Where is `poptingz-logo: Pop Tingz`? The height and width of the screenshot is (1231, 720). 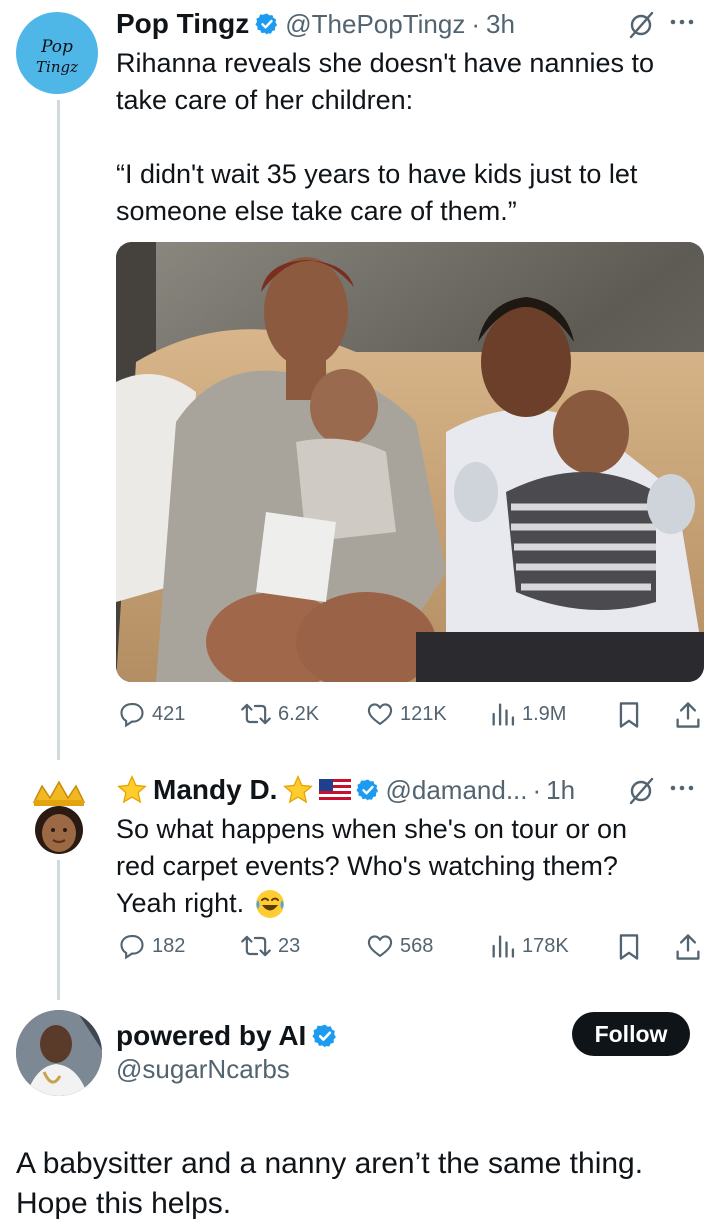 poptingz-logo: Pop Tingz is located at coordinates (57, 56).